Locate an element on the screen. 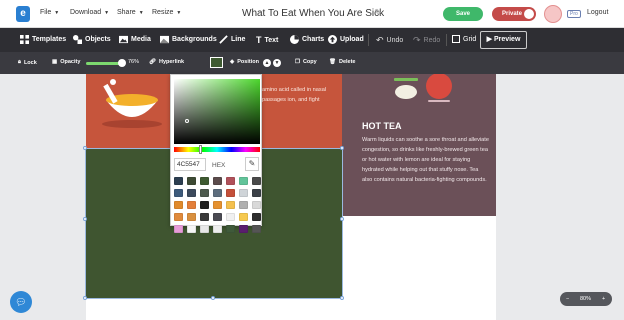 The height and width of the screenshot is (320, 624). templates-button: Templates is located at coordinates (43, 39).